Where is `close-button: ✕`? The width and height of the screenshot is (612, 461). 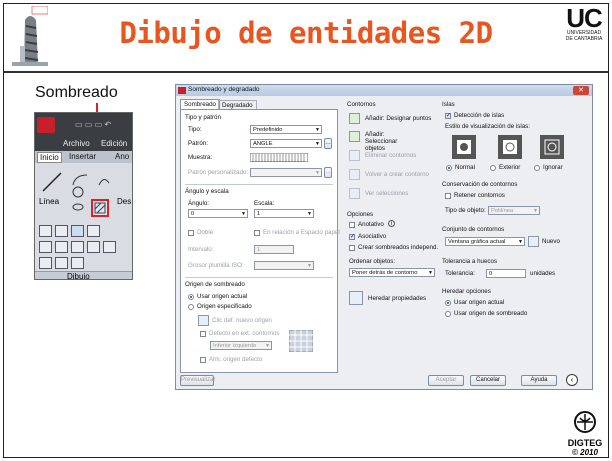
close-button: ✕ is located at coordinates (581, 90).